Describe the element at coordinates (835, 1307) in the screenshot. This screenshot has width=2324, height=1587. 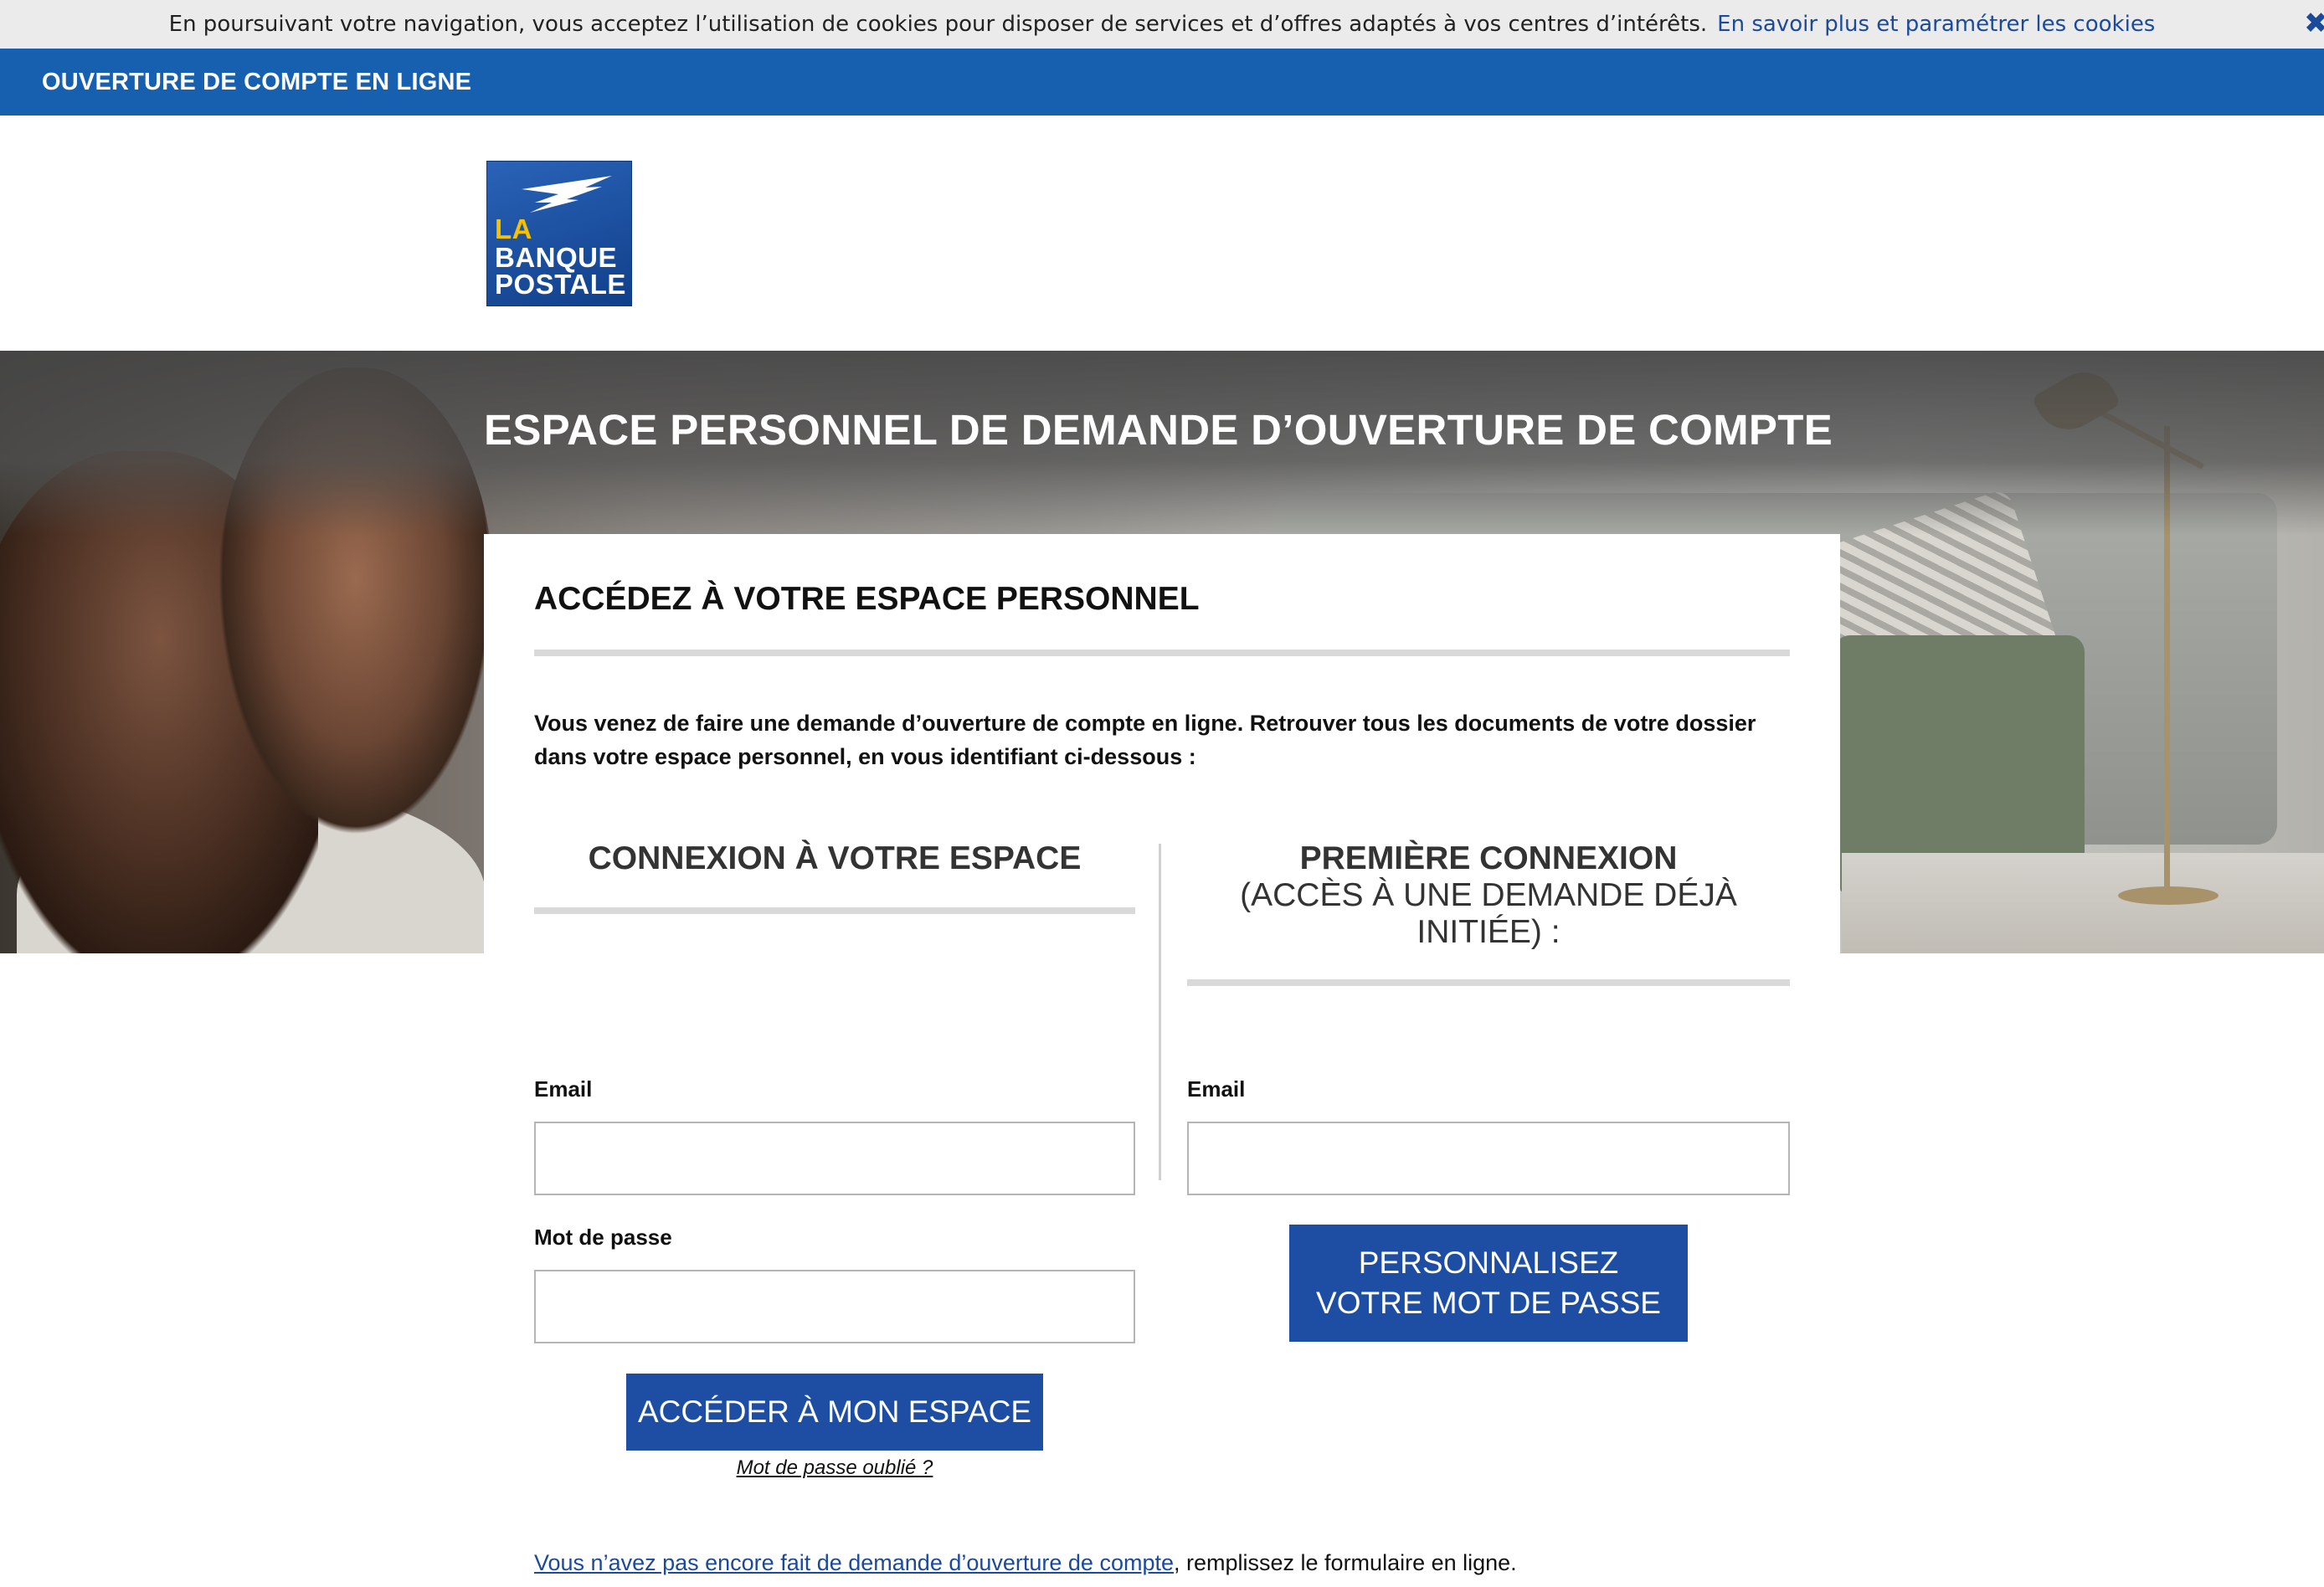
I see `password-input` at that location.